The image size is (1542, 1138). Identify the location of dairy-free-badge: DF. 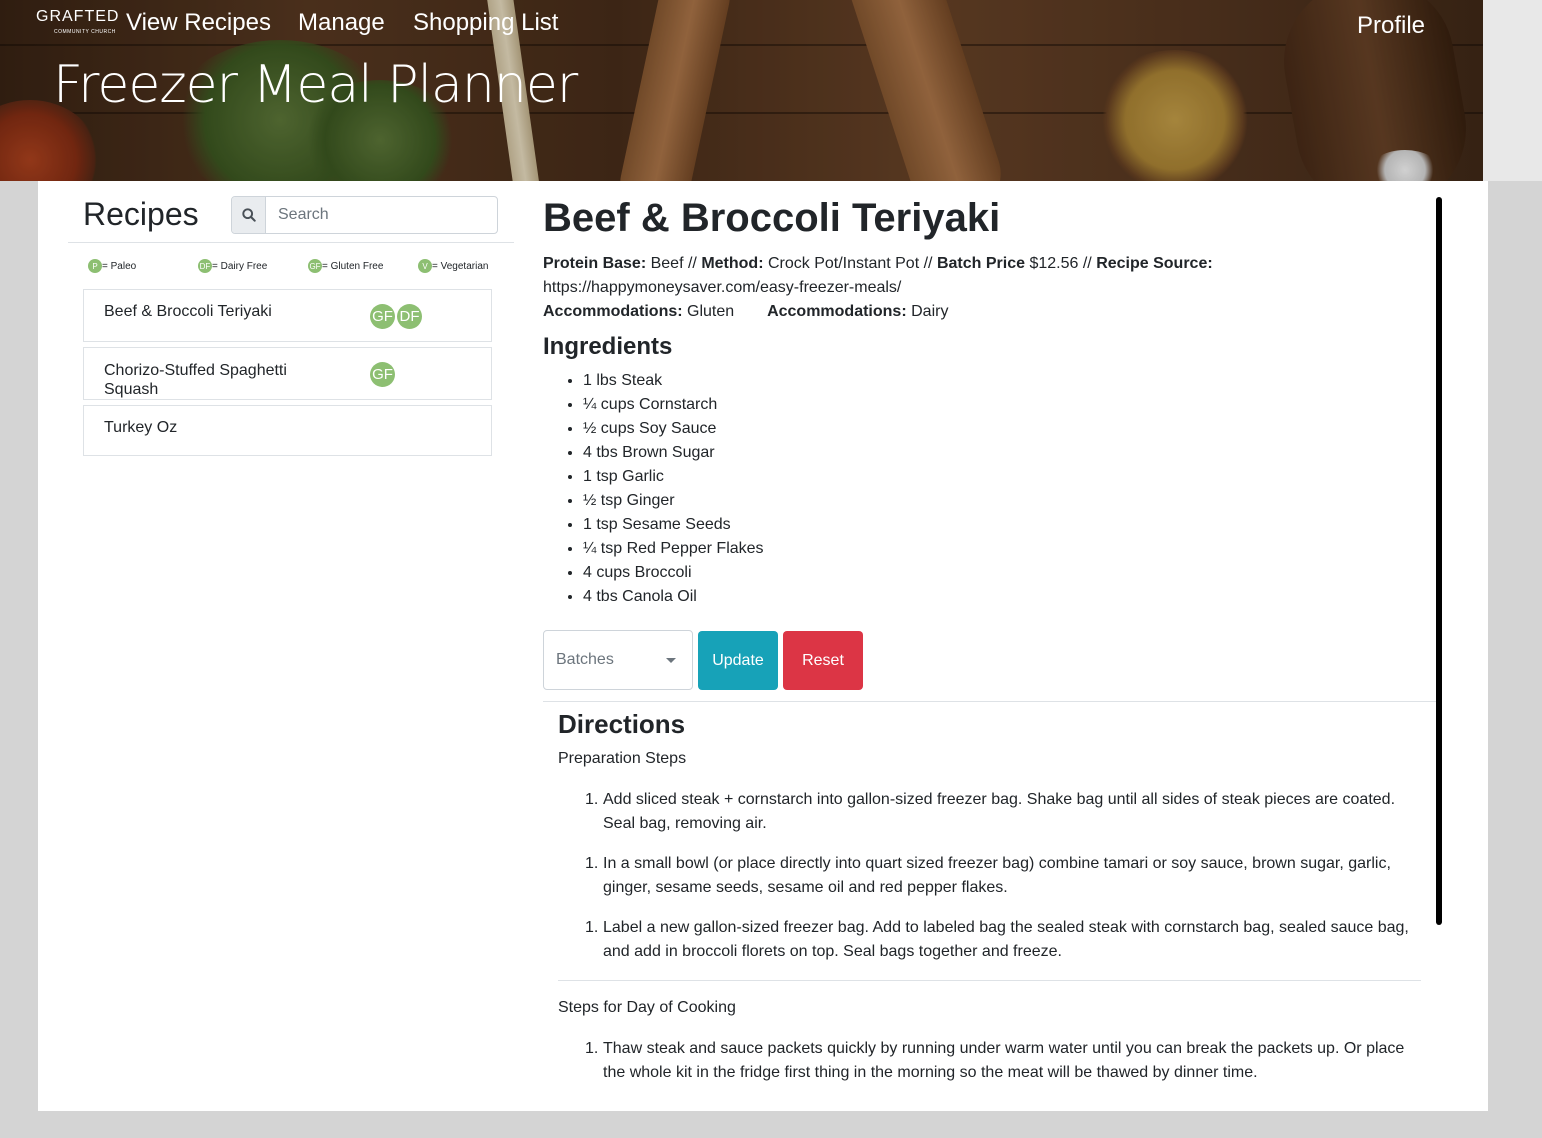
(409, 316).